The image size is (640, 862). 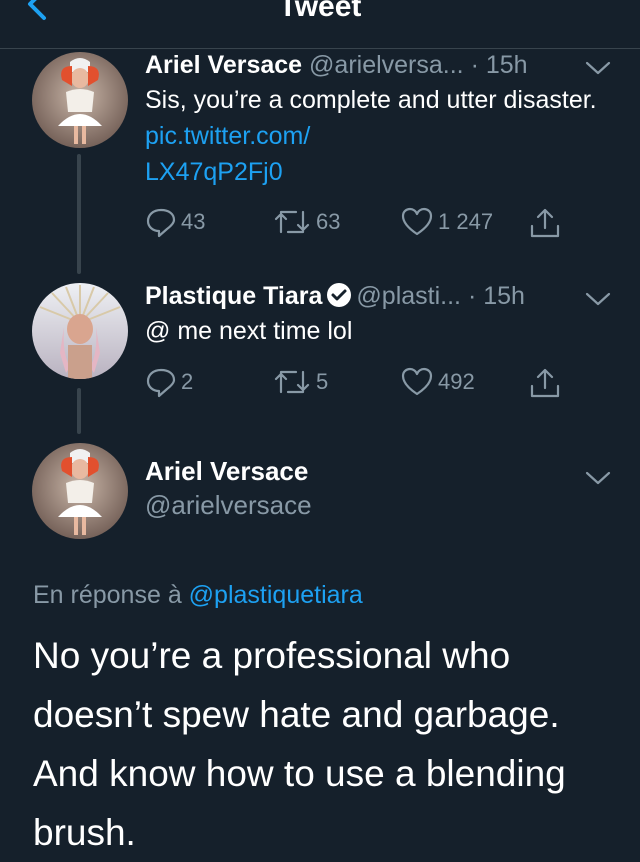 What do you see at coordinates (187, 381) in the screenshot?
I see `reply-count: 2` at bounding box center [187, 381].